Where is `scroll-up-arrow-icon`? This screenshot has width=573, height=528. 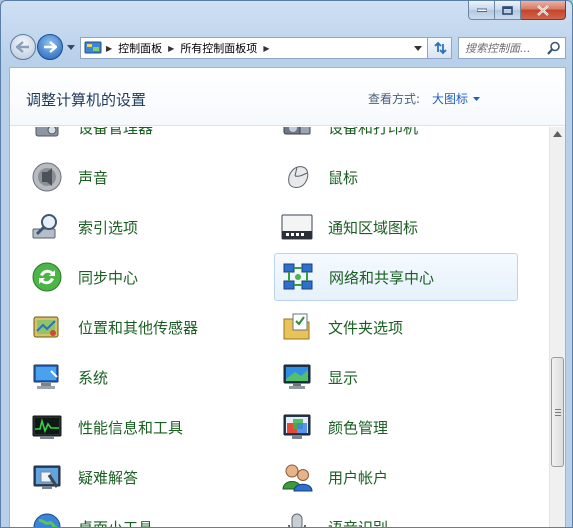
scroll-up-arrow-icon is located at coordinates (557, 134).